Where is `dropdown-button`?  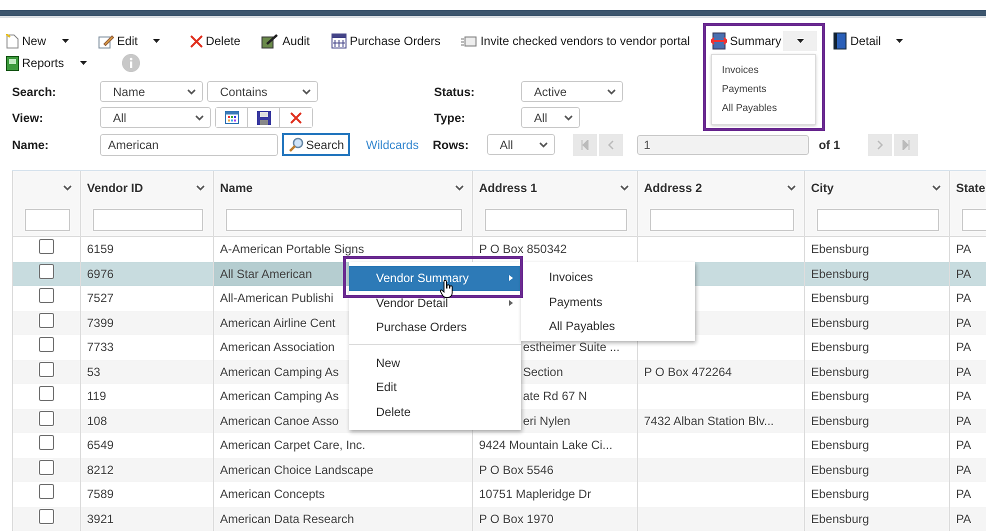 dropdown-button is located at coordinates (800, 41).